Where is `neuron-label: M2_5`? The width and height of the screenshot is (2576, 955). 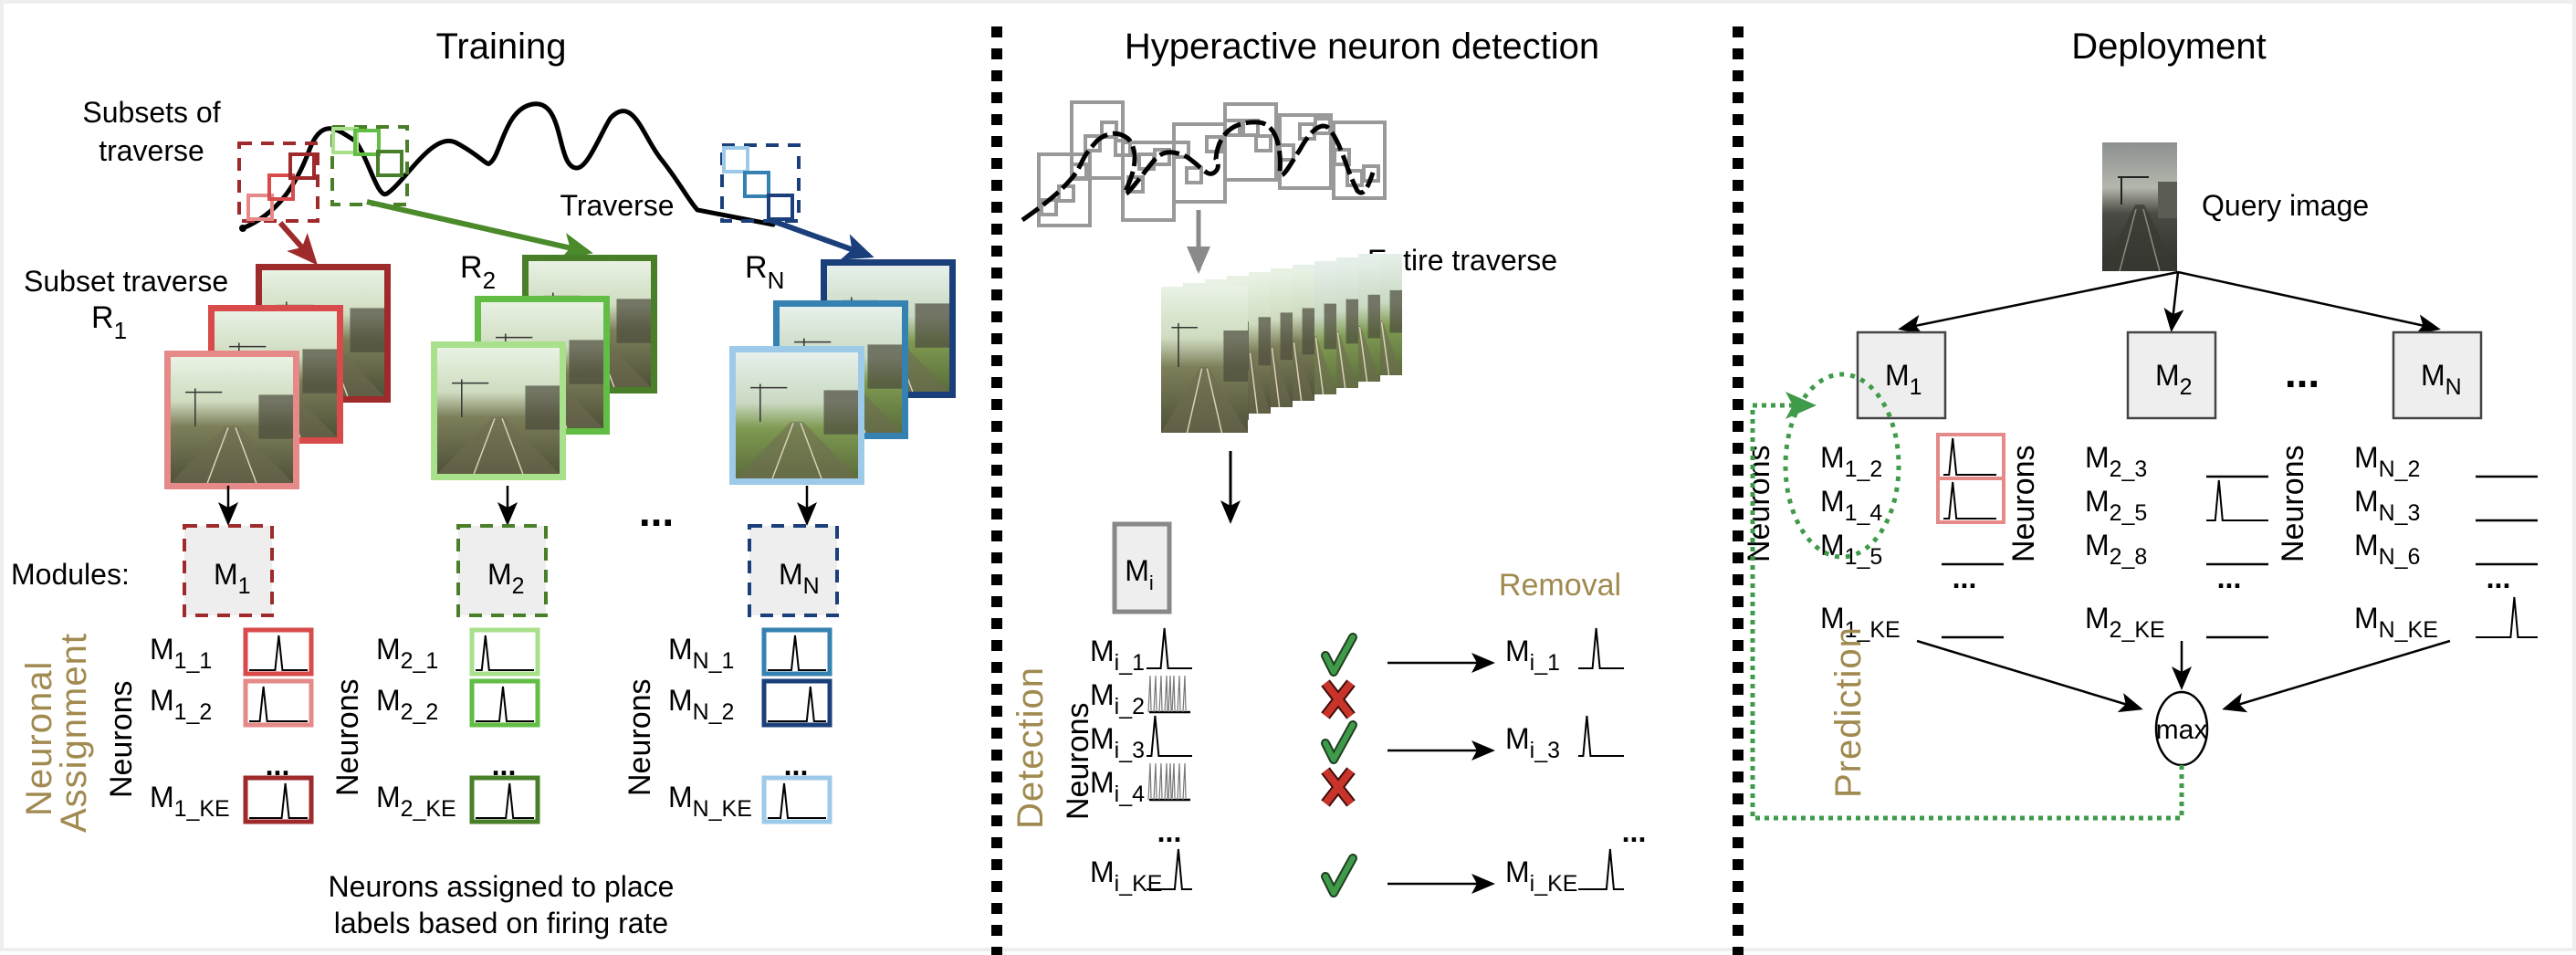 neuron-label: M2_5 is located at coordinates (2116, 506).